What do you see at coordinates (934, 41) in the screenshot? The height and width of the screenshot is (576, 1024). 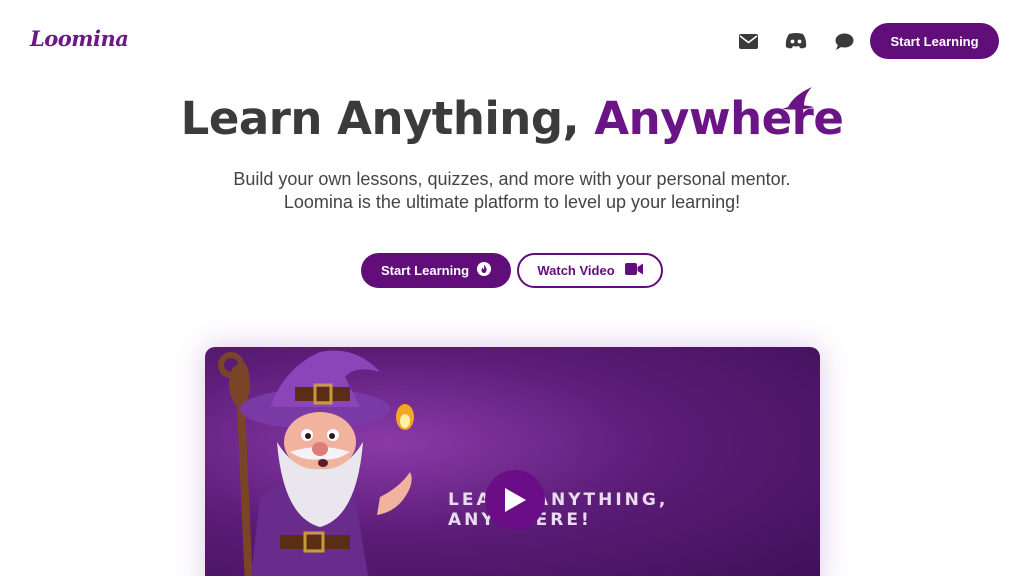 I see `start-learning-header-button: Start Learning` at bounding box center [934, 41].